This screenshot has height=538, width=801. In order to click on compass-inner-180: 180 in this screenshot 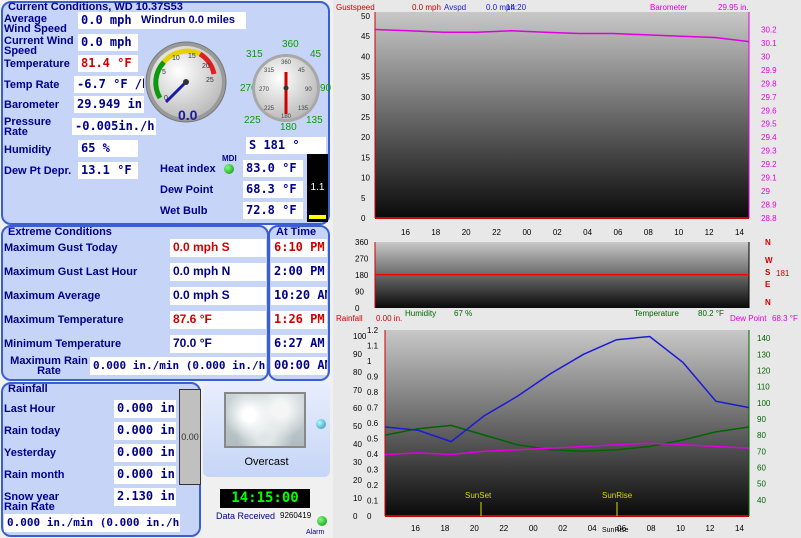, I will do `click(286, 117)`.